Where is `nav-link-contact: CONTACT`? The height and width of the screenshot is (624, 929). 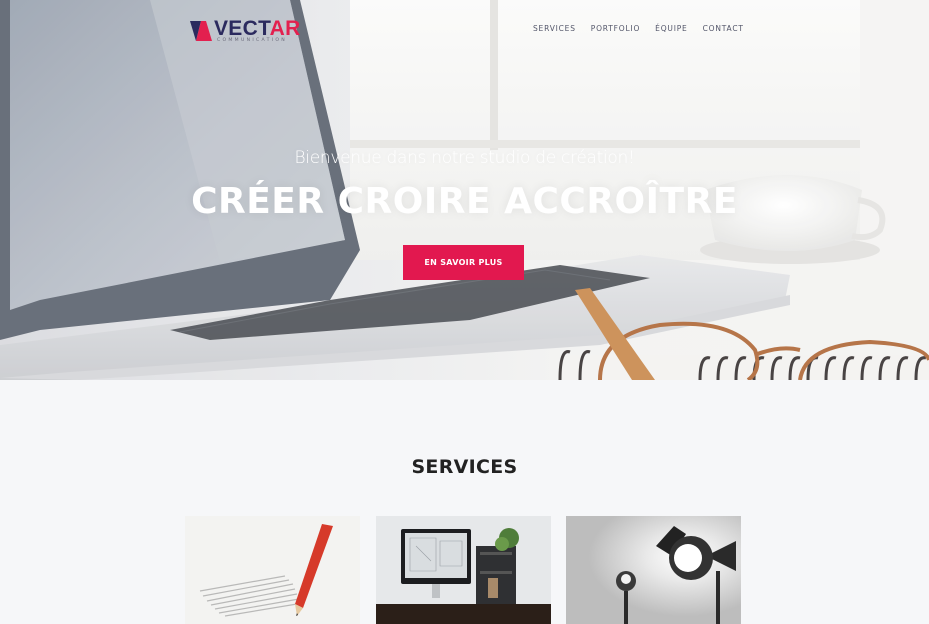
nav-link-contact: CONTACT is located at coordinates (723, 28).